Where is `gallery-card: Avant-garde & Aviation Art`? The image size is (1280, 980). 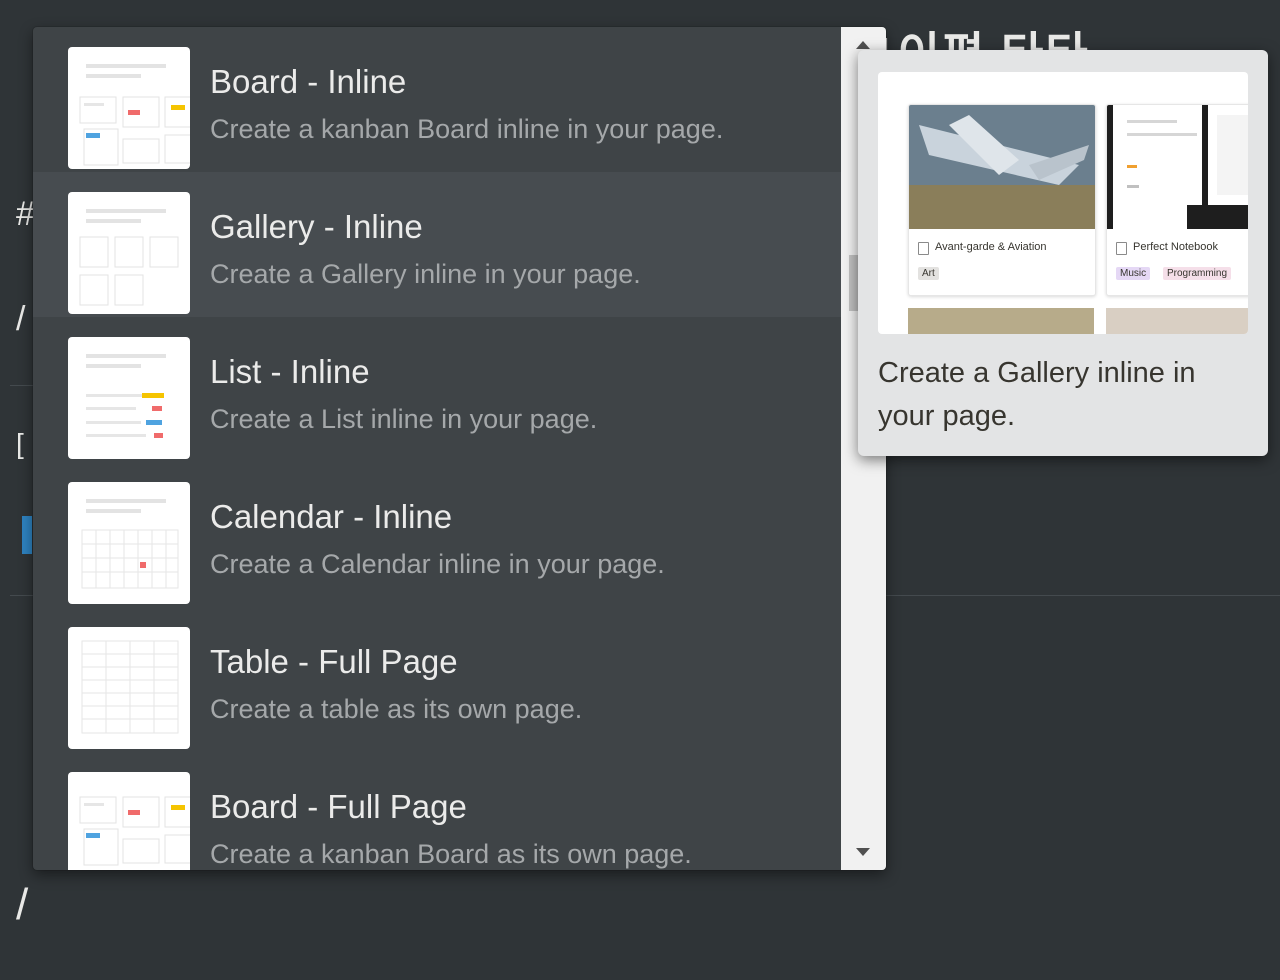 gallery-card: Avant-garde & Aviation Art is located at coordinates (1002, 200).